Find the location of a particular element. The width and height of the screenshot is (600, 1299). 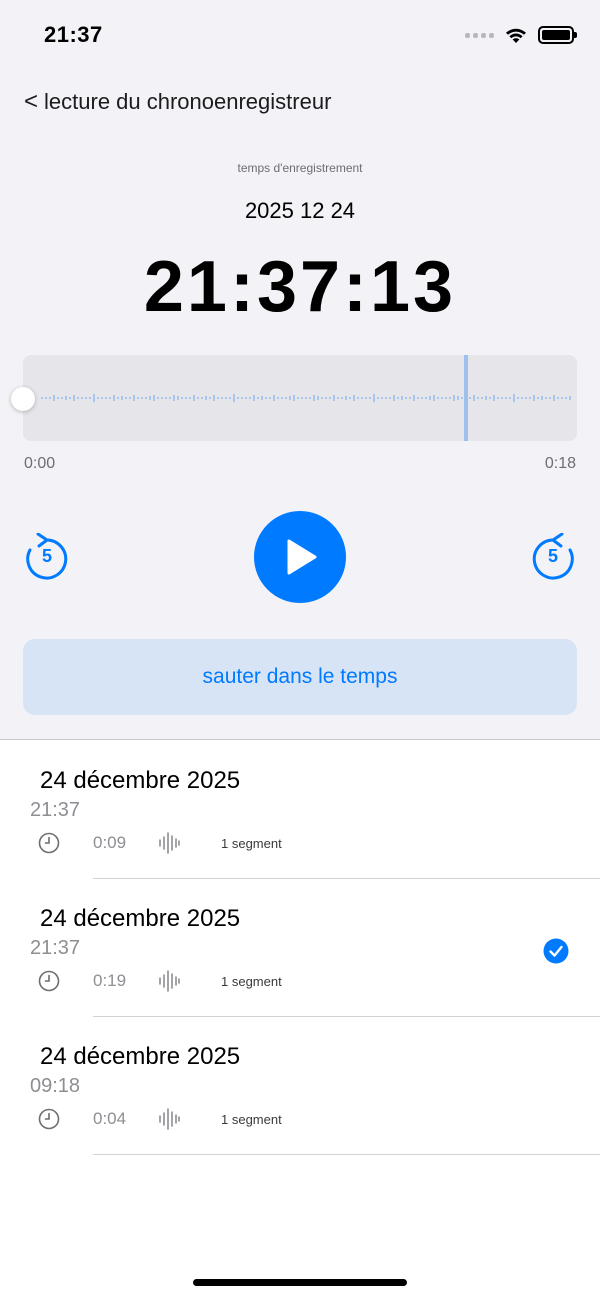

checkmark-circle-icon is located at coordinates (556, 951).